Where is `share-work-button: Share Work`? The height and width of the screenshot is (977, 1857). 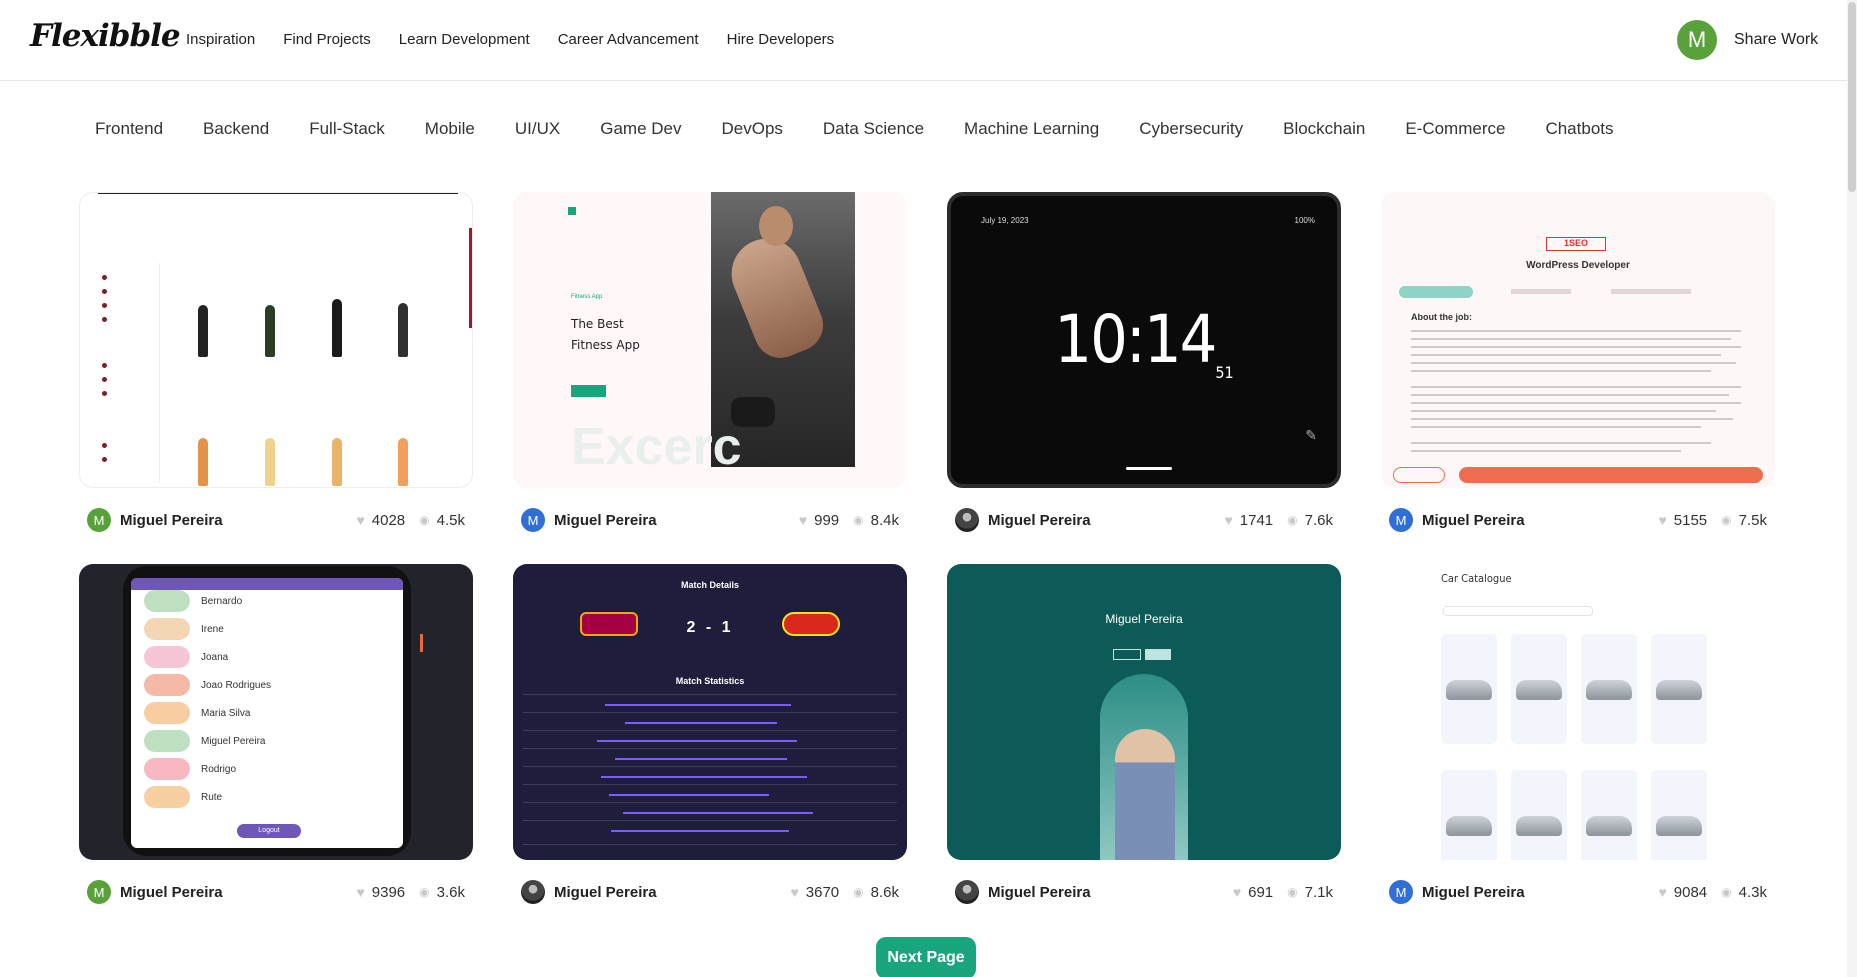 share-work-button: Share Work is located at coordinates (1776, 40).